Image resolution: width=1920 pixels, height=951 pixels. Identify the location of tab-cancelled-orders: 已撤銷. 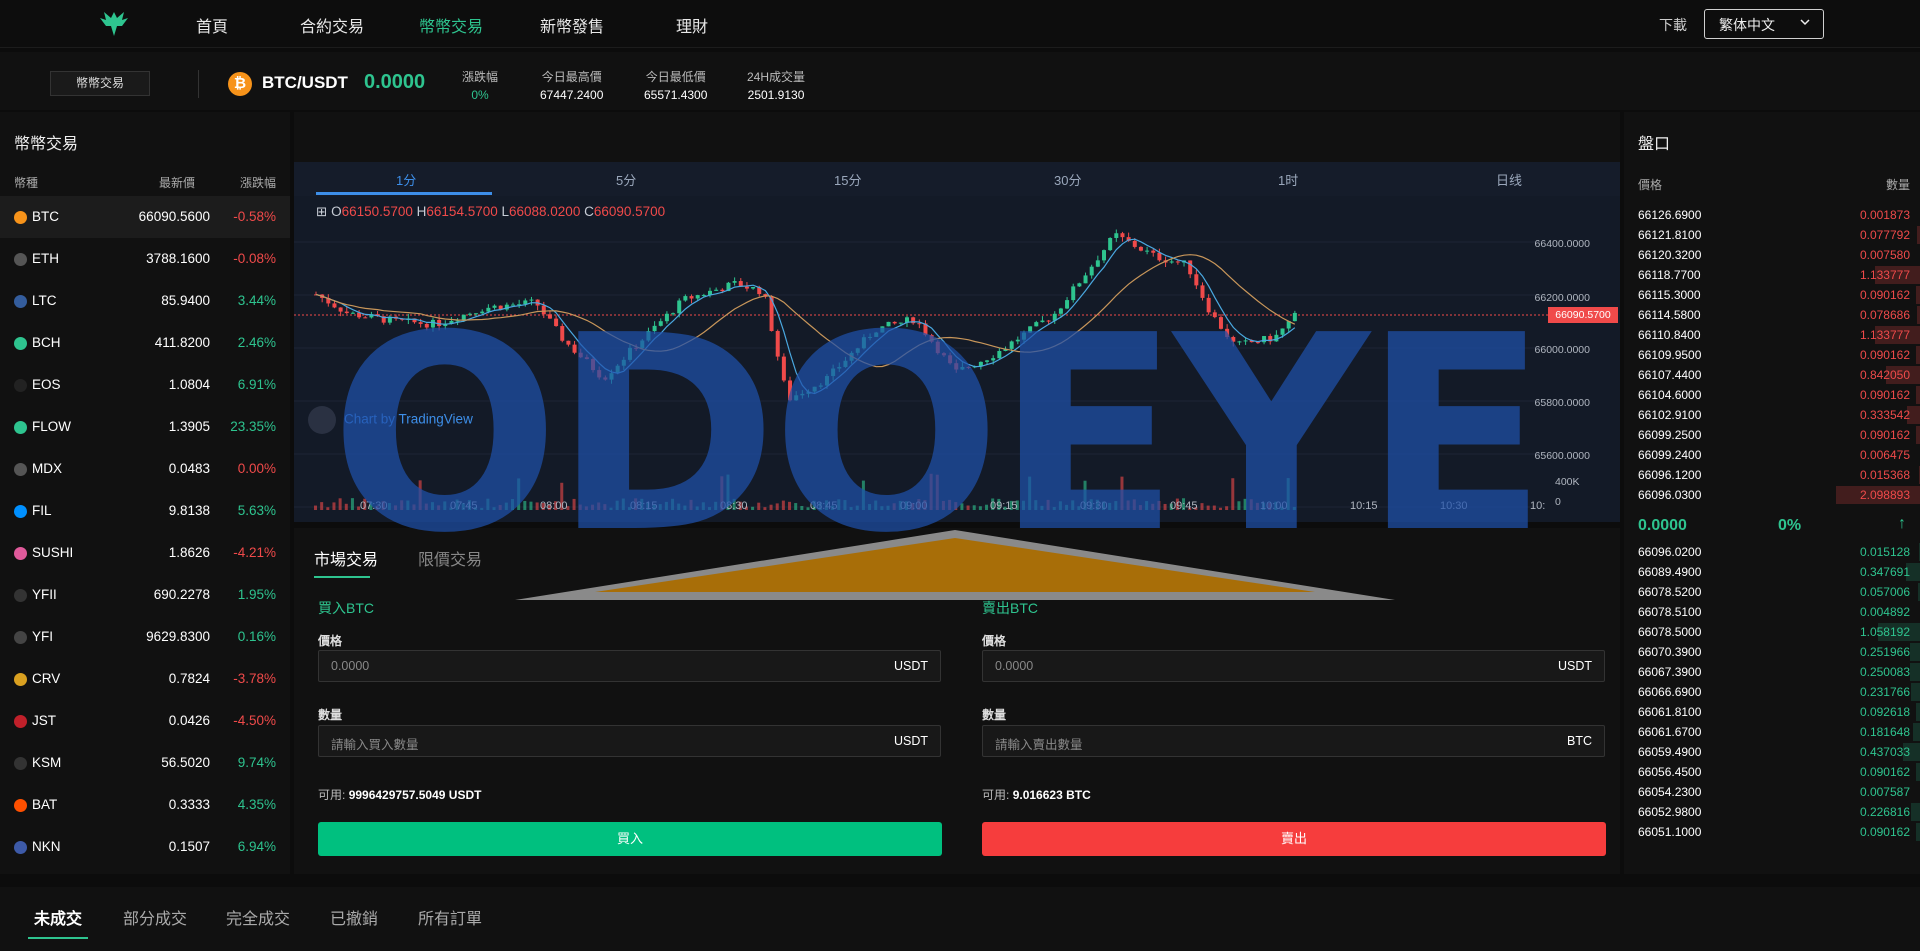
(354, 917).